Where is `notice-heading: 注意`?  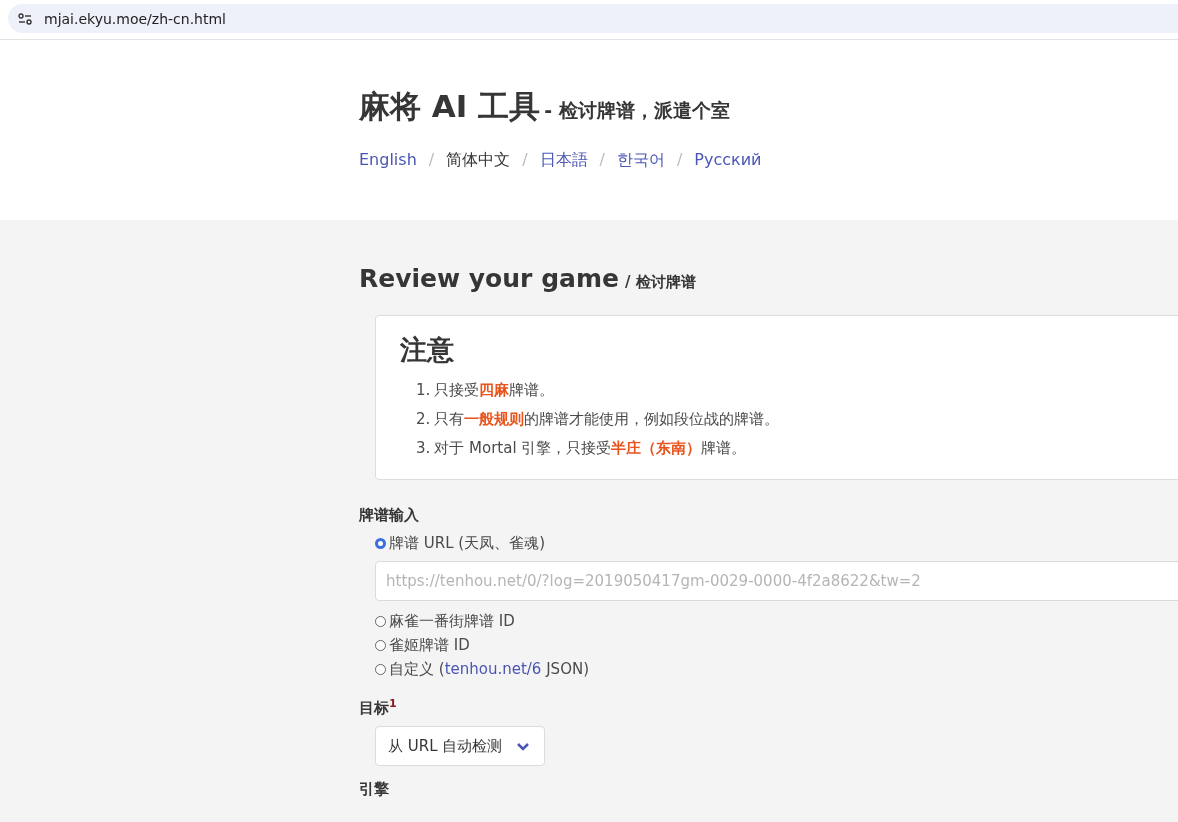
notice-heading: 注意 is located at coordinates (427, 350).